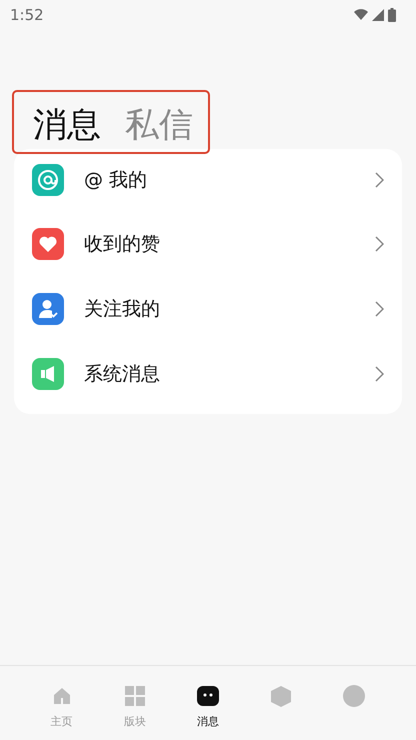  Describe the element at coordinates (208, 696) in the screenshot. I see `chat-icon` at that location.